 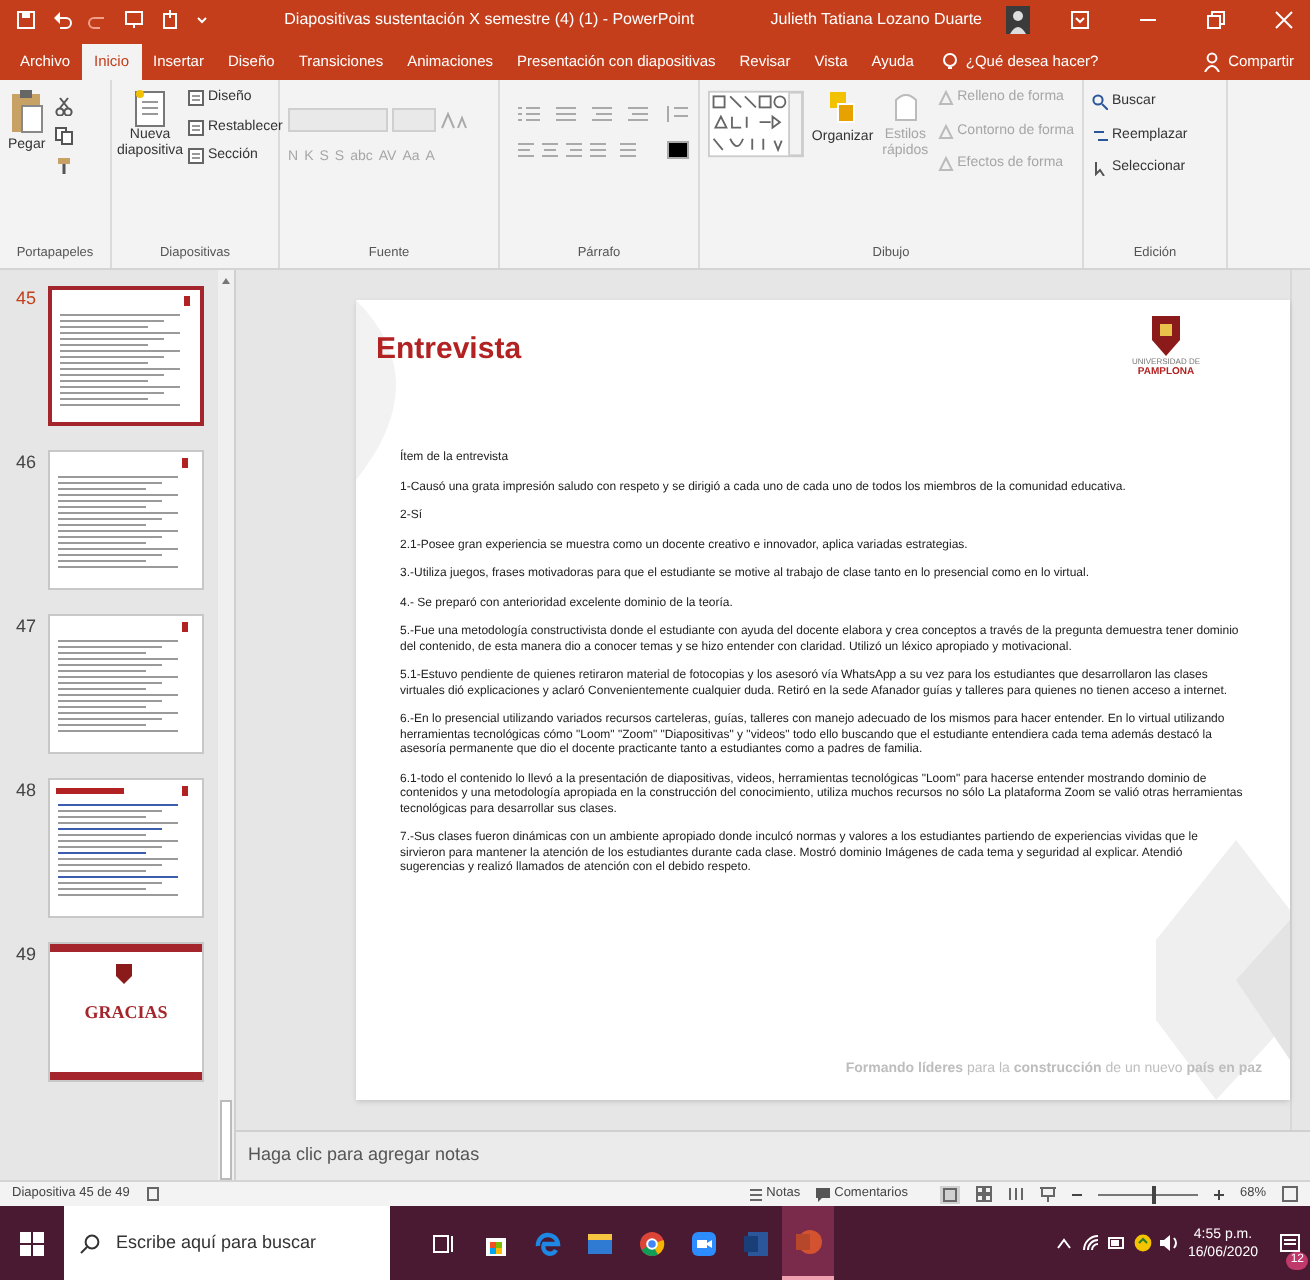 What do you see at coordinates (226, 1140) in the screenshot?
I see `scrollbar-thumb` at bounding box center [226, 1140].